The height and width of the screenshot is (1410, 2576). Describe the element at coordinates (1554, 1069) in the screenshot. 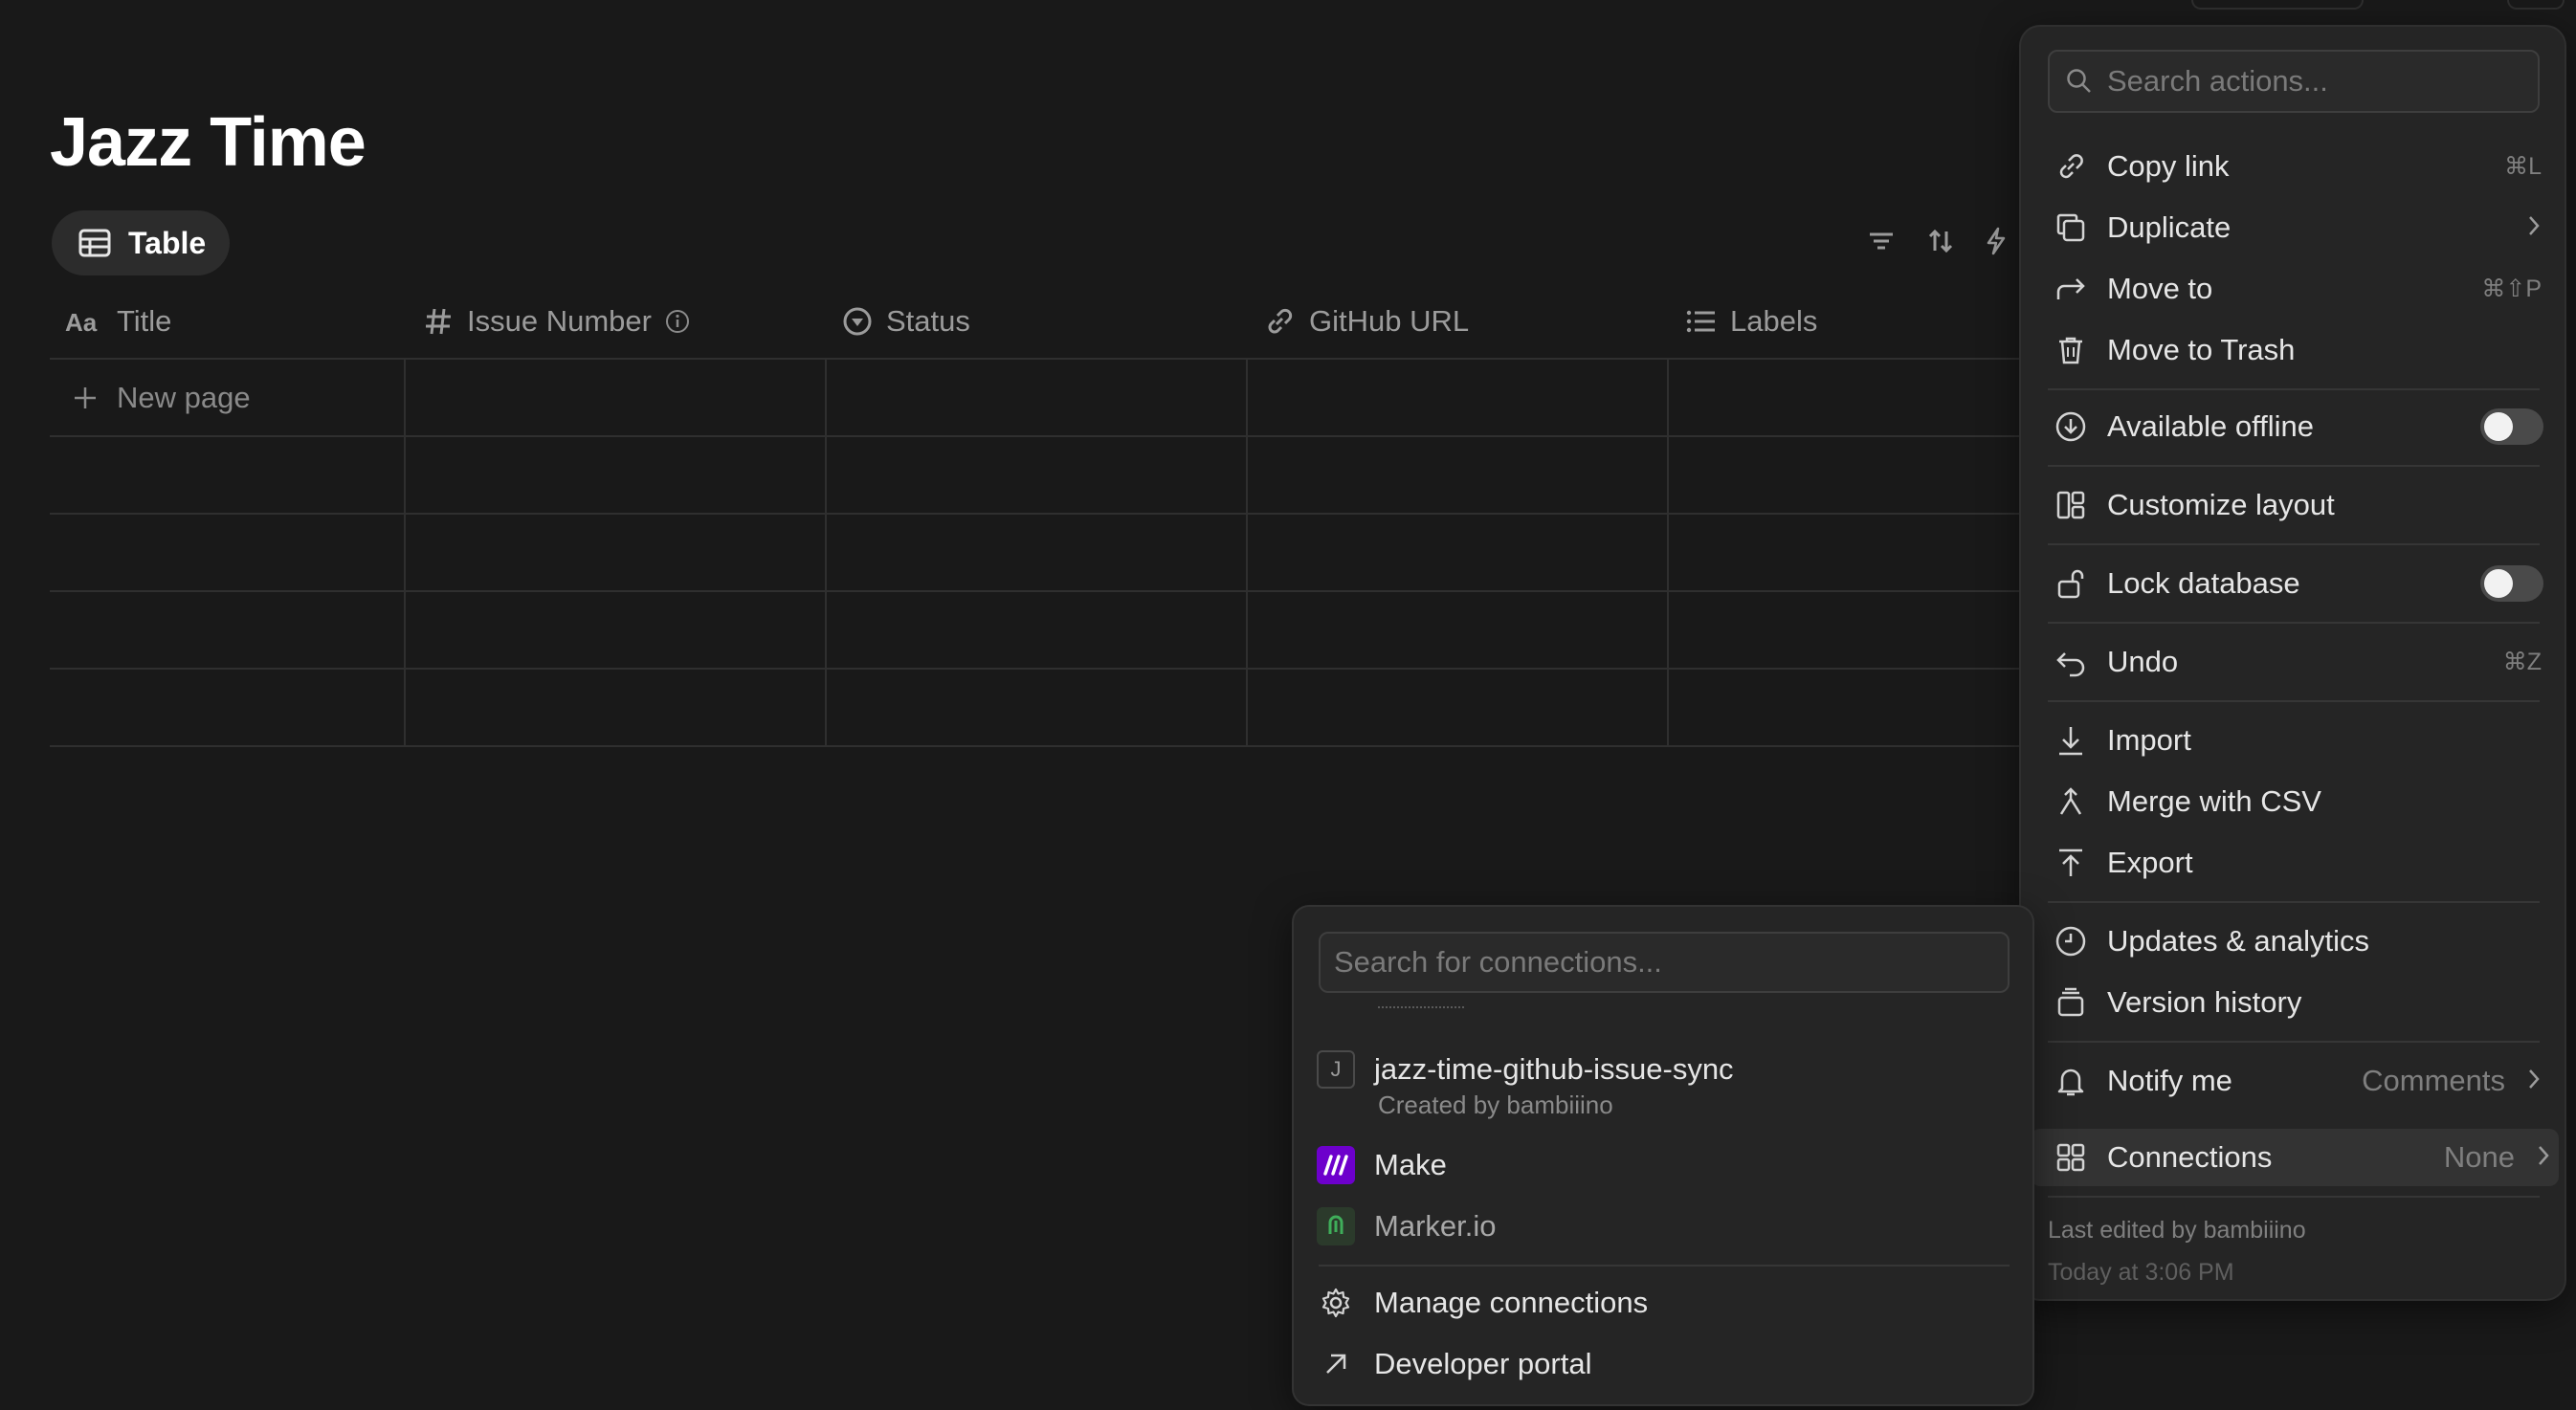

I see `connection-name: jazz-time-github-issue-sync` at that location.